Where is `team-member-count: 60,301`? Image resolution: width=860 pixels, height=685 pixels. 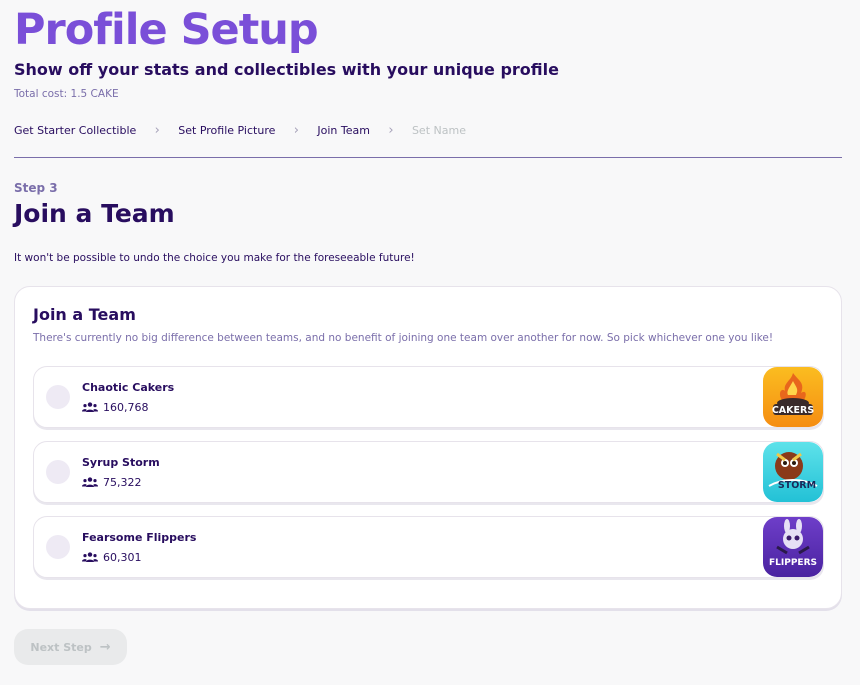
team-member-count: 60,301 is located at coordinates (112, 557).